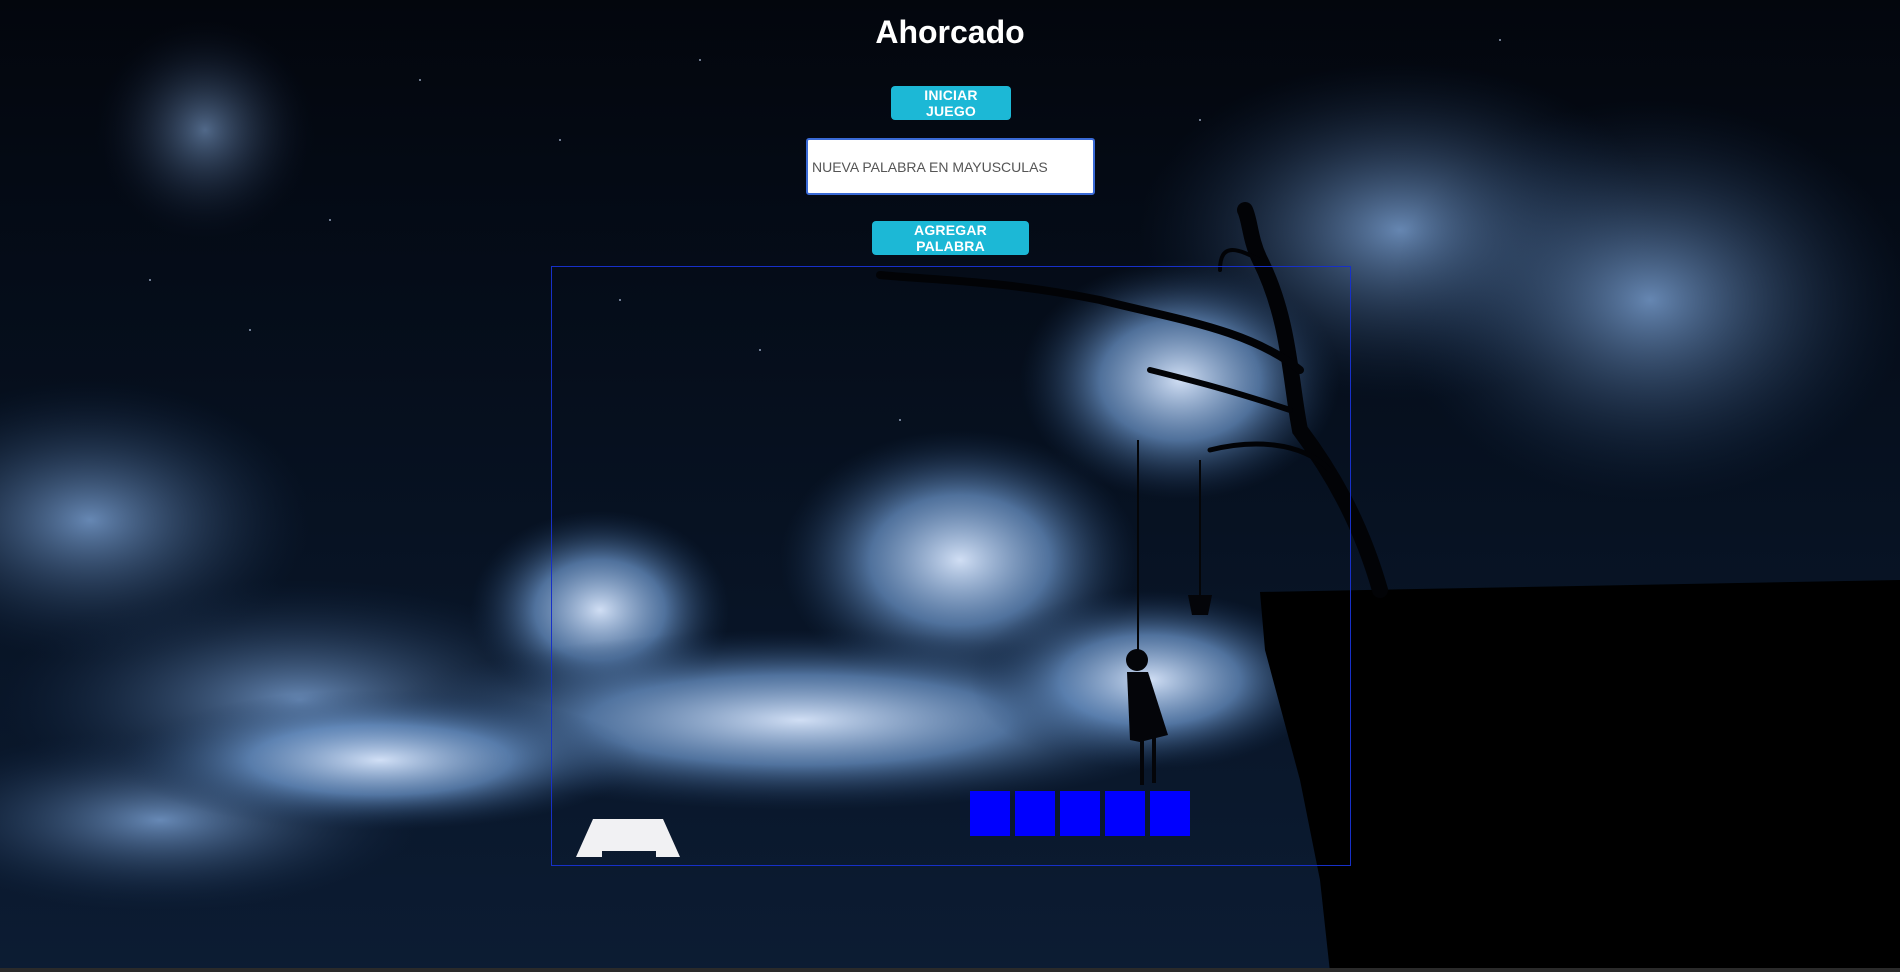  Describe the element at coordinates (950, 32) in the screenshot. I see `page-title: Ahorcado` at that location.